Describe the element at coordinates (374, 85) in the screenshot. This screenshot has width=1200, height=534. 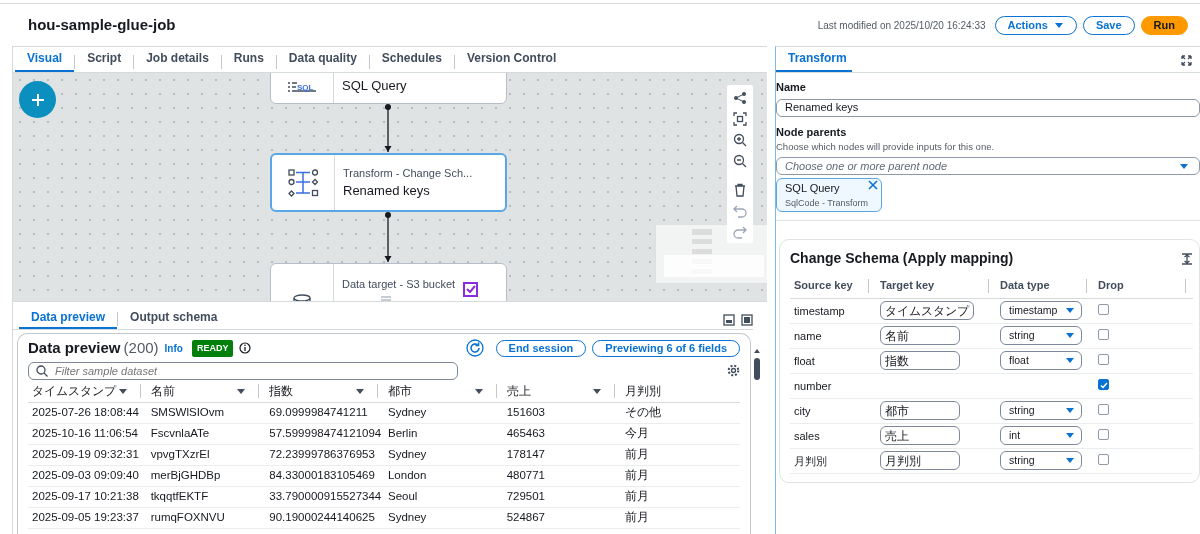
I see `node-title: SQL Query` at that location.